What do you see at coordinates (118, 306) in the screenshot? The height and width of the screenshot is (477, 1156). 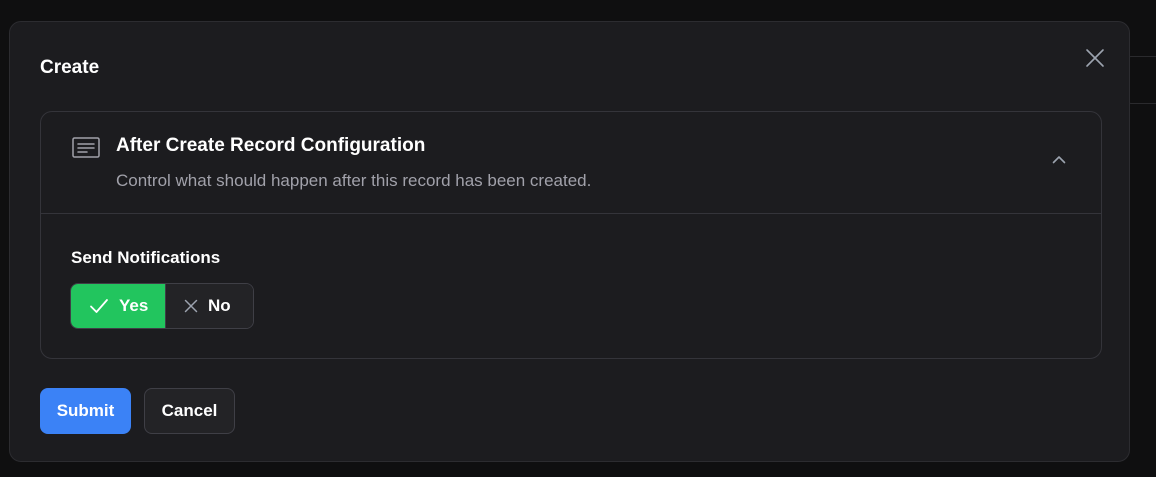 I see `toggle-option-yes: Yes` at bounding box center [118, 306].